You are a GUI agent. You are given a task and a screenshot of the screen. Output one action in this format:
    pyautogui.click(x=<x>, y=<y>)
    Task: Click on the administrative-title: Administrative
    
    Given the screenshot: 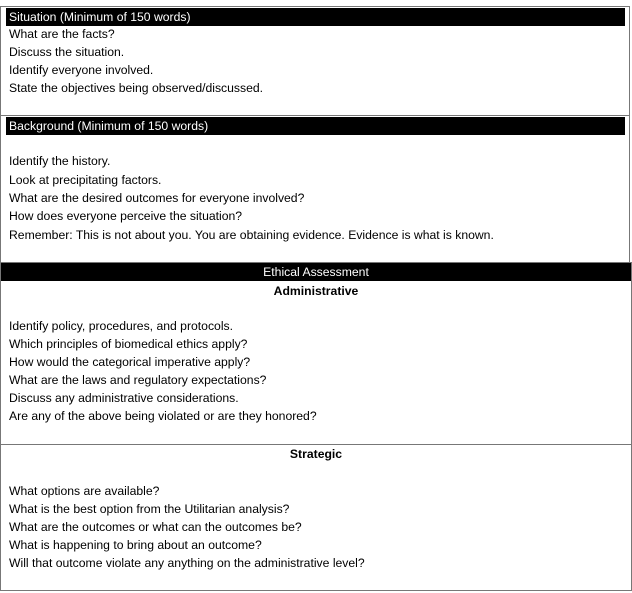 What is the action you would take?
    pyautogui.click(x=316, y=291)
    